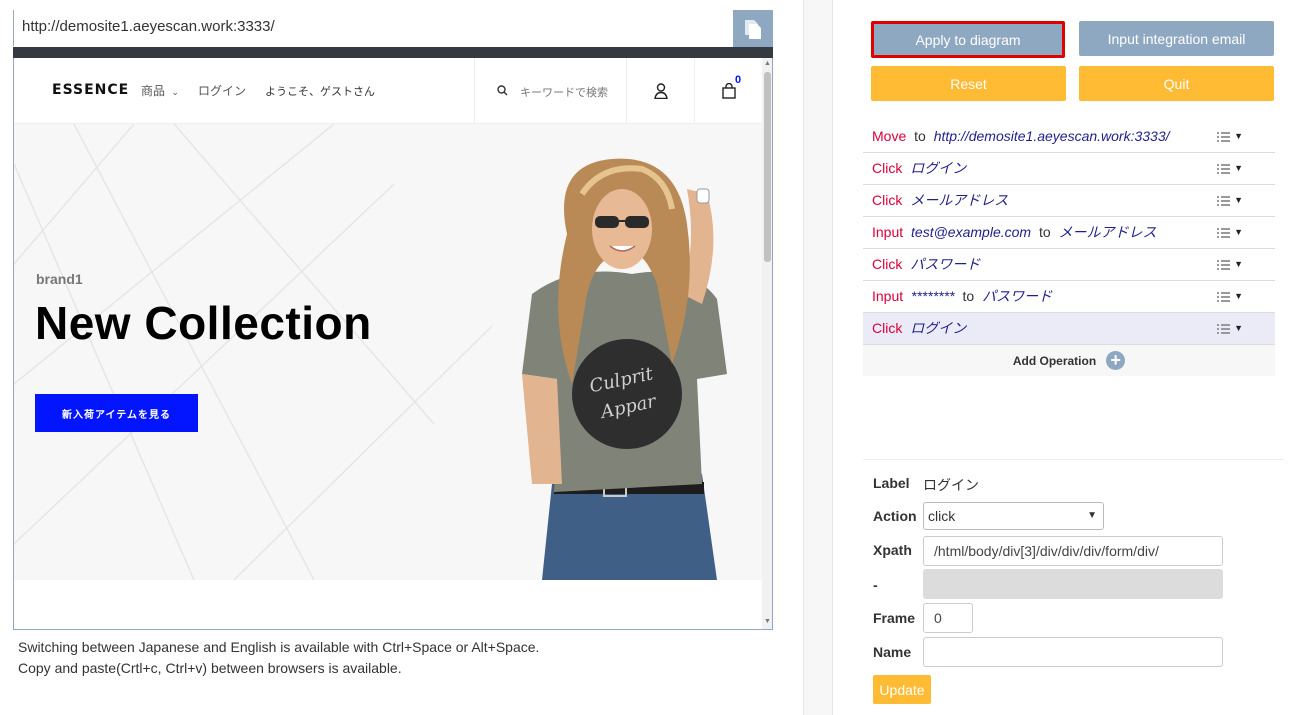 Image resolution: width=1291 pixels, height=715 pixels. What do you see at coordinates (1054, 360) in the screenshot?
I see `add-operation-label: Add Operation` at bounding box center [1054, 360].